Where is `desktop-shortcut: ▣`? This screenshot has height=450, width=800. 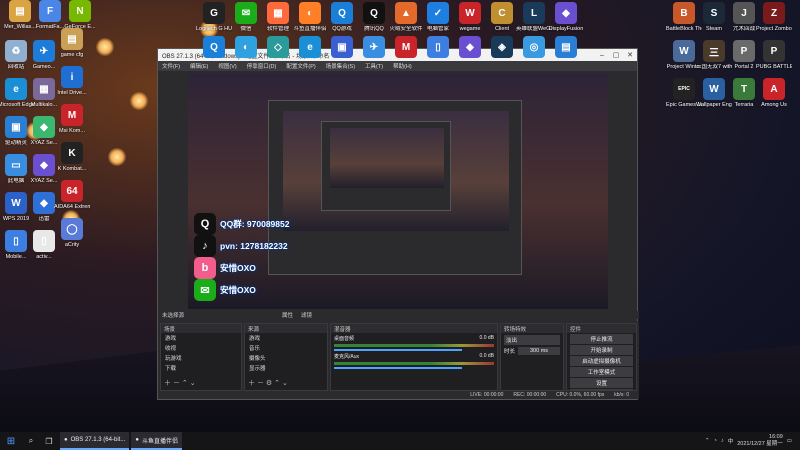
desktop-shortcut: ▣ is located at coordinates (342, 48).